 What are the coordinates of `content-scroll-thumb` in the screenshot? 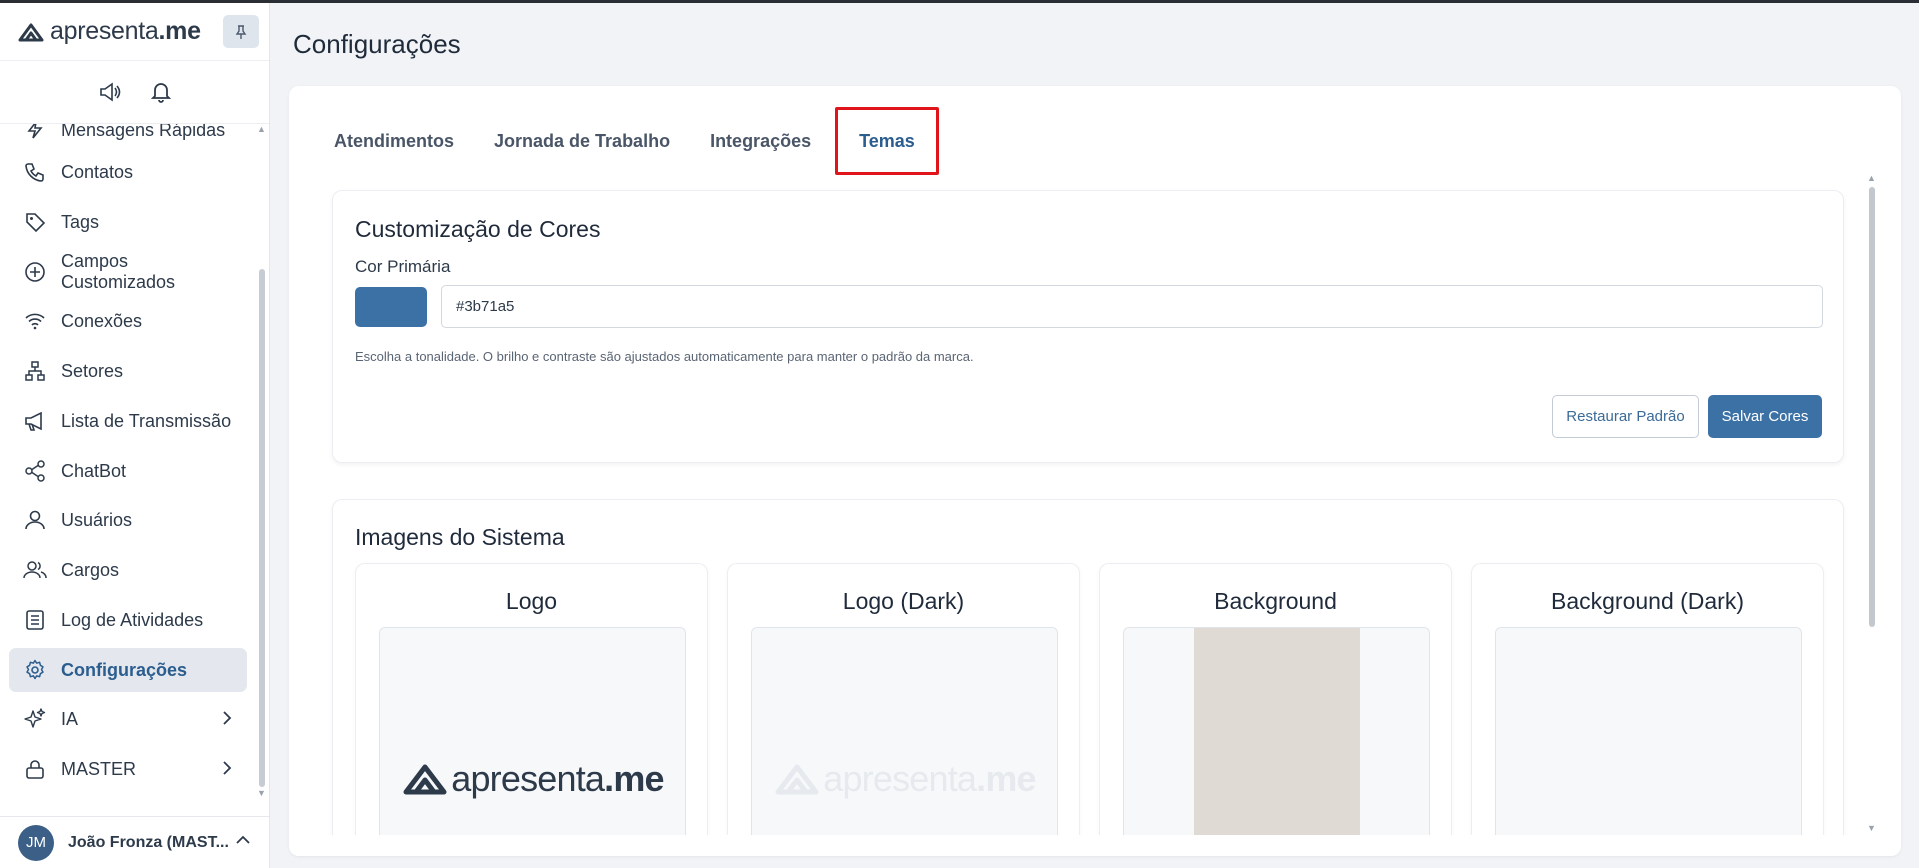 It's located at (1872, 407).